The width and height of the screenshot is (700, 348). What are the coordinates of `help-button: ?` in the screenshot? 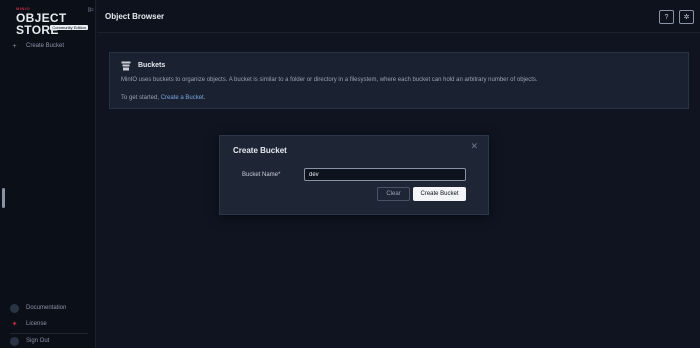 It's located at (666, 17).